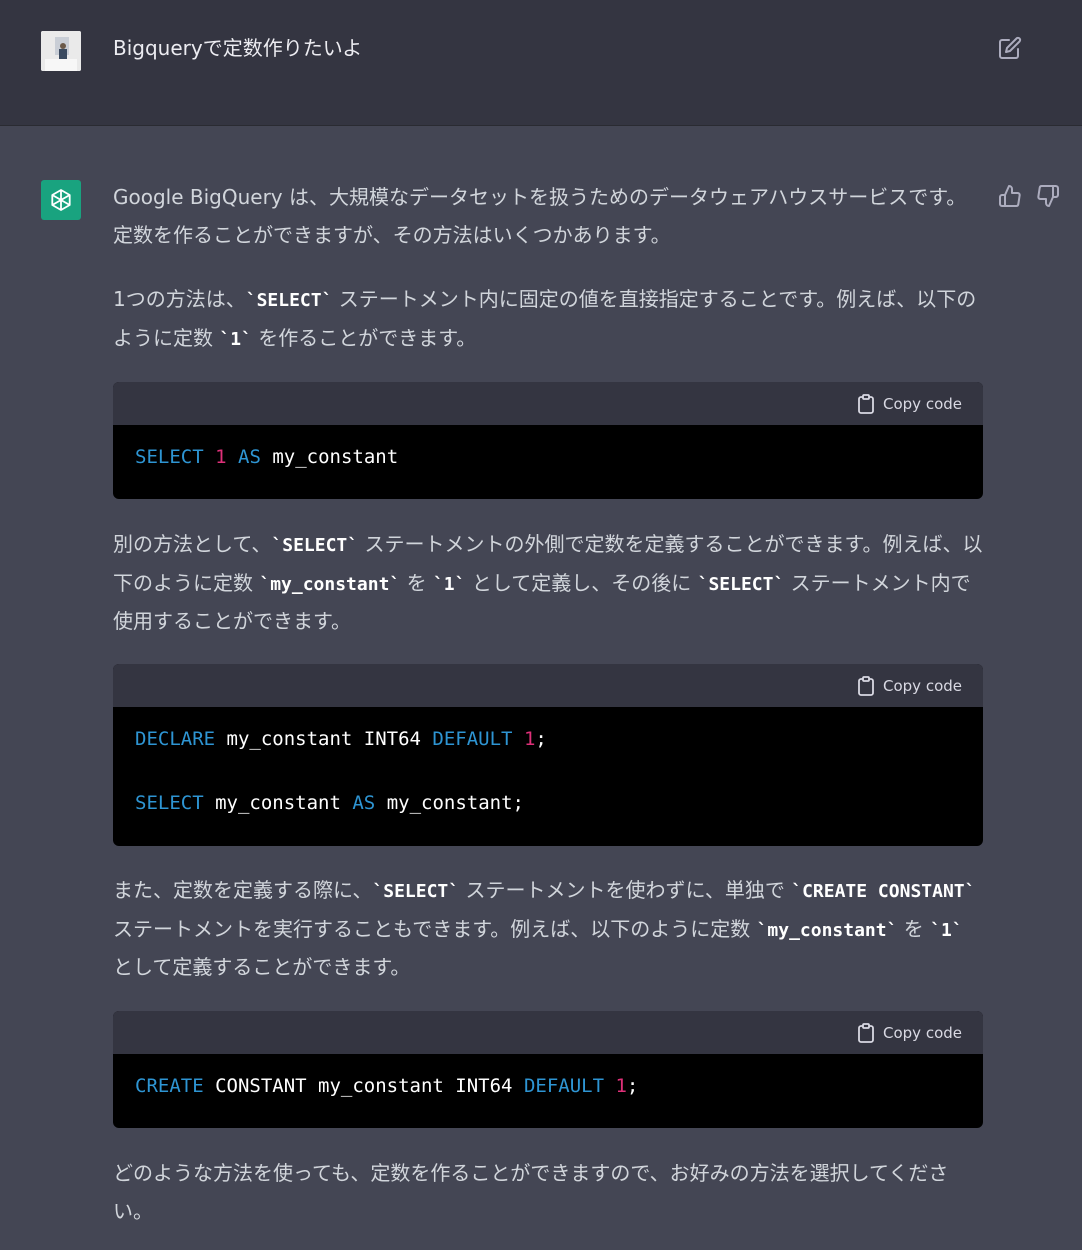 This screenshot has height=1250, width=1082. I want to click on code-keyword: CREATE, so click(169, 1086).